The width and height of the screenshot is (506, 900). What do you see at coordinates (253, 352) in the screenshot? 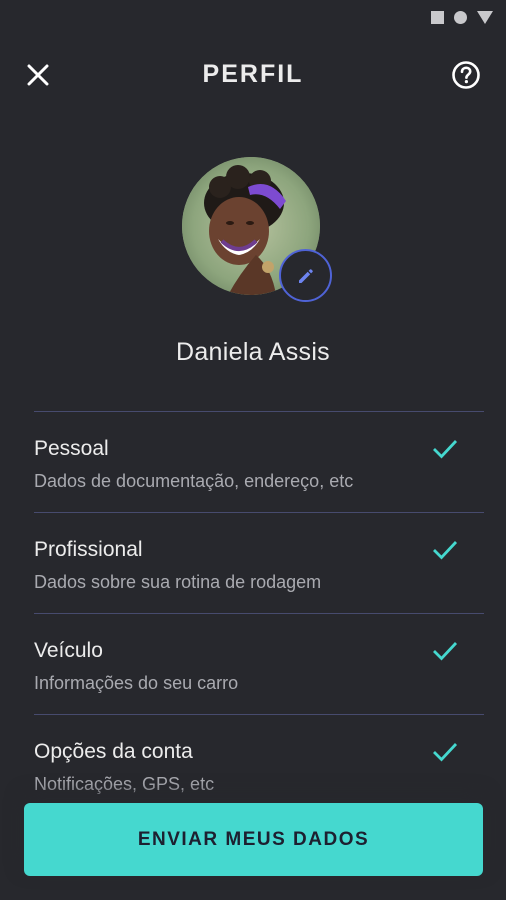
I see `user-name: Daniela Assis` at bounding box center [253, 352].